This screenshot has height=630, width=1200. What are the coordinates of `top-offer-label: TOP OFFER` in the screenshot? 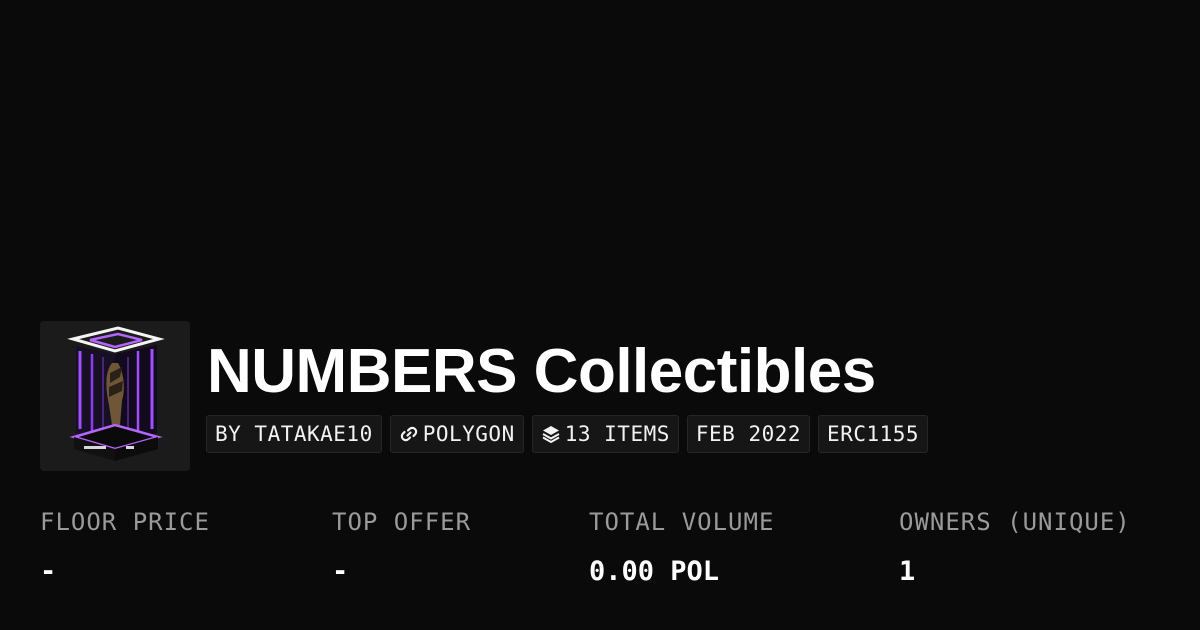 It's located at (402, 522).